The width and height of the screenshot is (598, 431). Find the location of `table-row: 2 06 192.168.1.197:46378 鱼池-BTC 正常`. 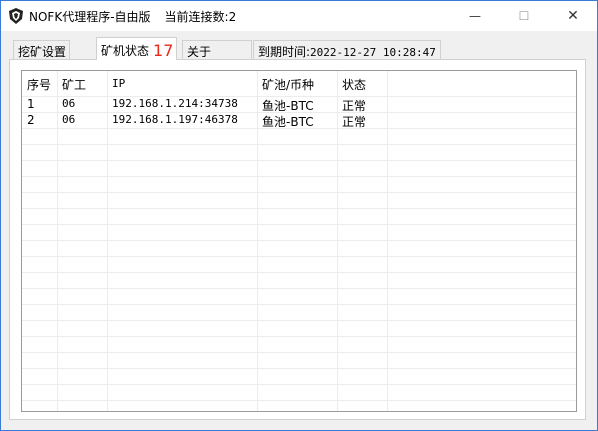

table-row: 2 06 192.168.1.197:46378 鱼池-BTC 正常 is located at coordinates (299, 121).